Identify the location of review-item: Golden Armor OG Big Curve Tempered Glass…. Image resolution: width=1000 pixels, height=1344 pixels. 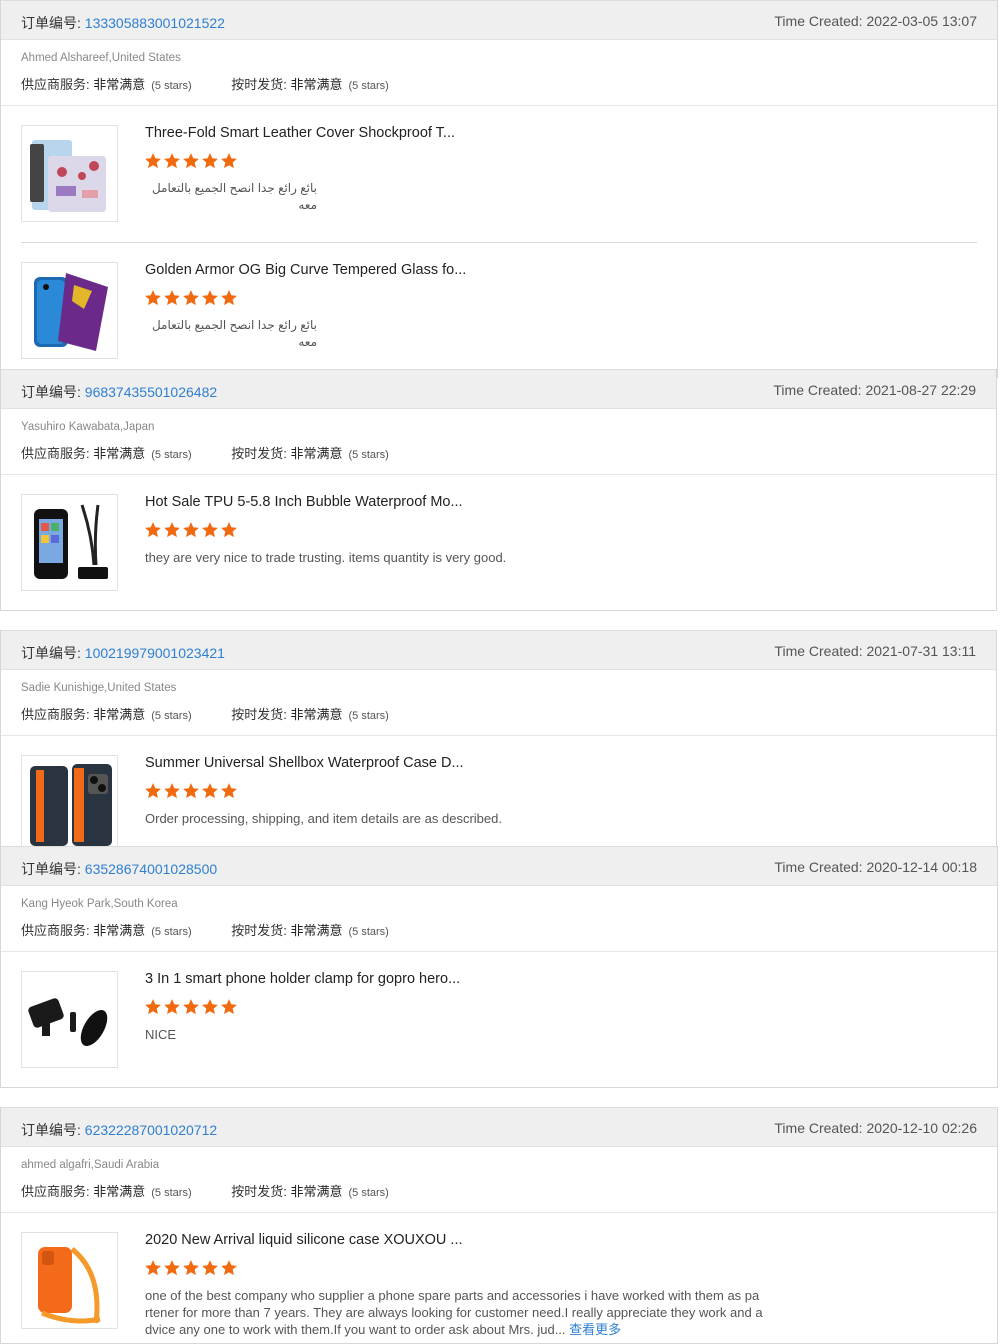
(499, 311).